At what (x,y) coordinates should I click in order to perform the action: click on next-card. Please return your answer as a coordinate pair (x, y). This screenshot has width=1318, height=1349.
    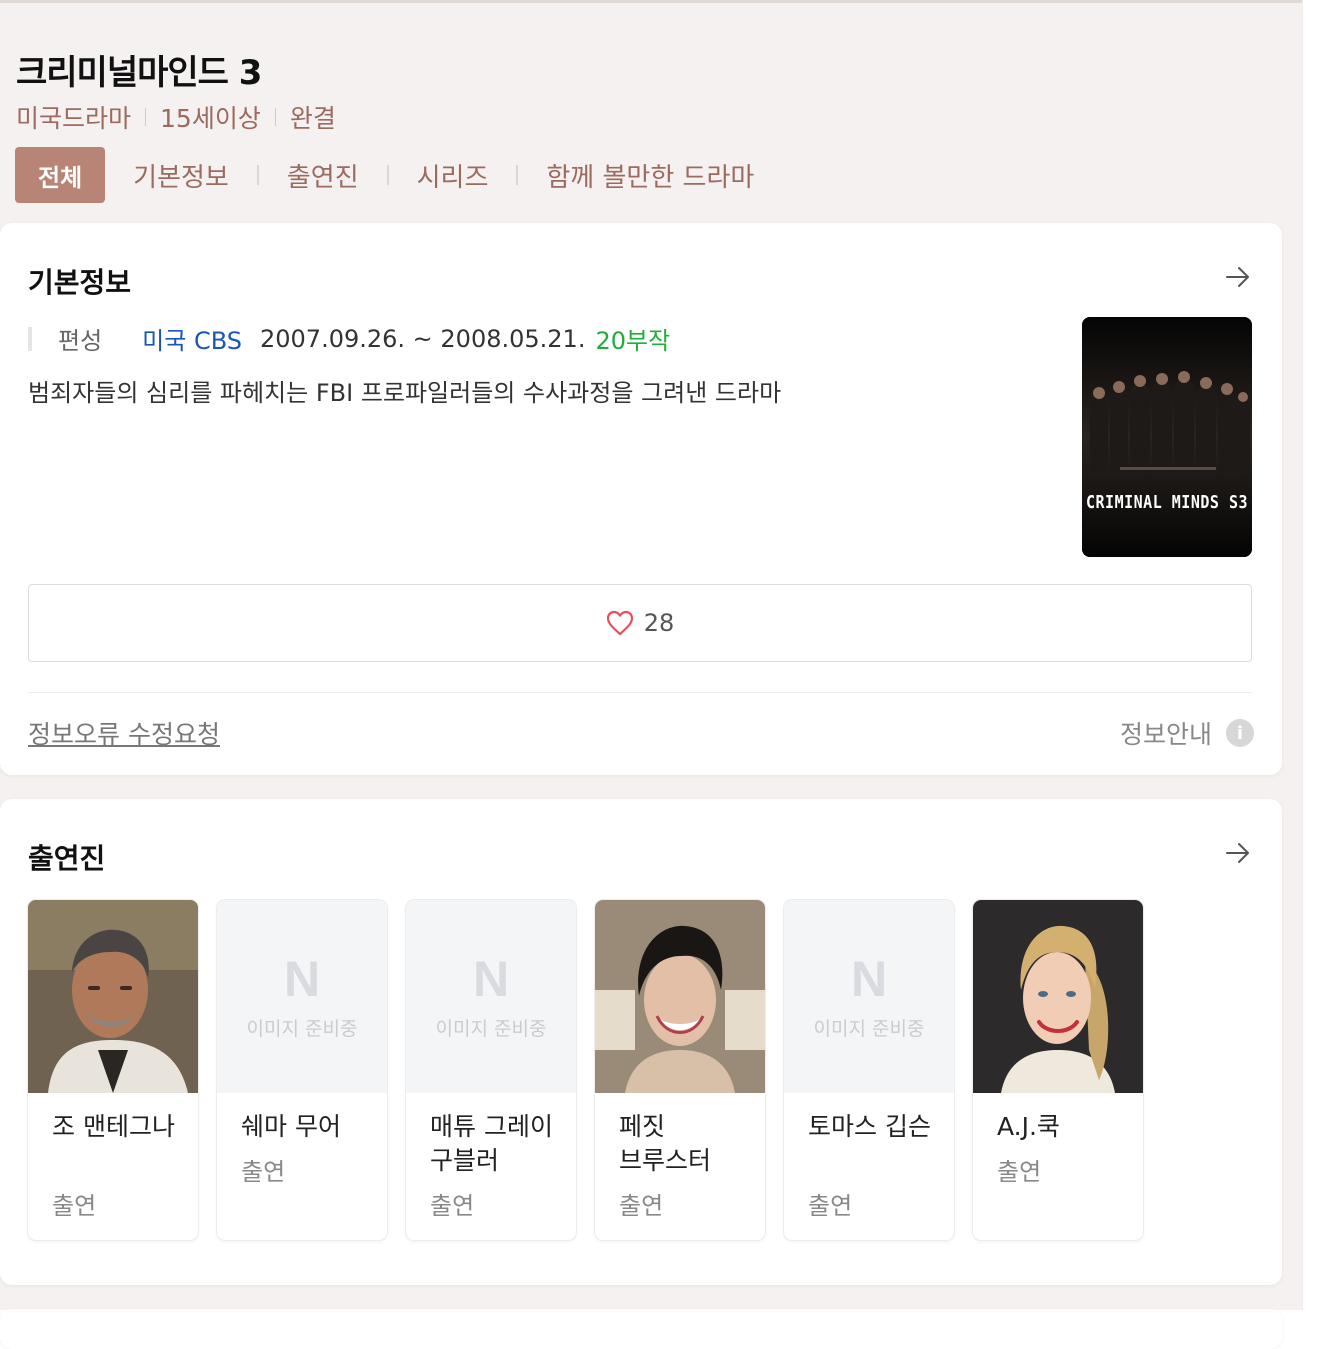
    Looking at the image, I should click on (641, 1329).